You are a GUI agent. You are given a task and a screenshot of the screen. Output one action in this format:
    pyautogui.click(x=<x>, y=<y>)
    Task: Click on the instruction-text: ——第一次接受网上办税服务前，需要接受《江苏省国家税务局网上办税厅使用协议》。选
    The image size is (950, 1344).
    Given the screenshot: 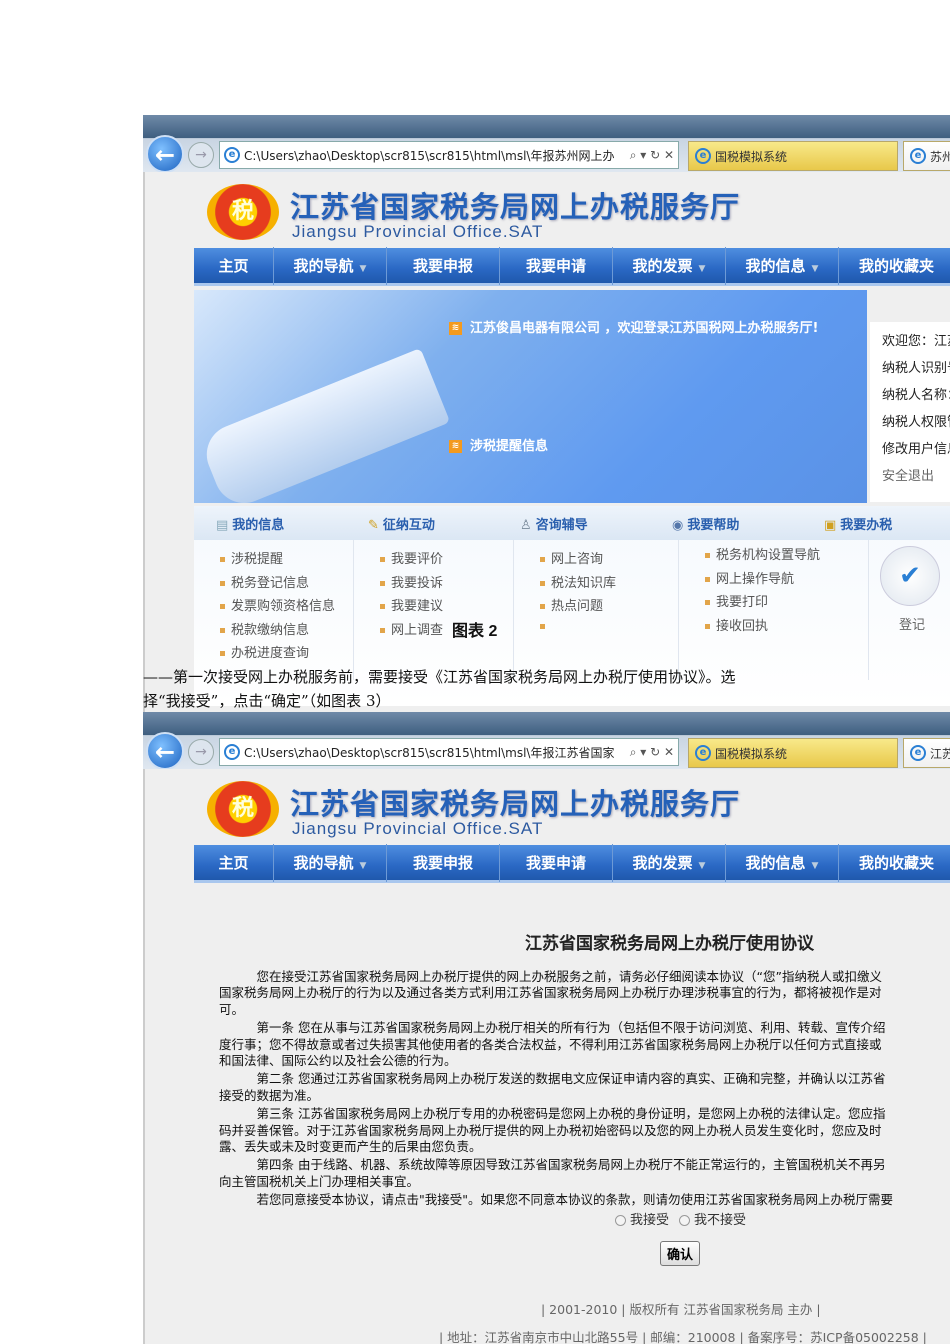 What is the action you would take?
    pyautogui.click(x=439, y=677)
    